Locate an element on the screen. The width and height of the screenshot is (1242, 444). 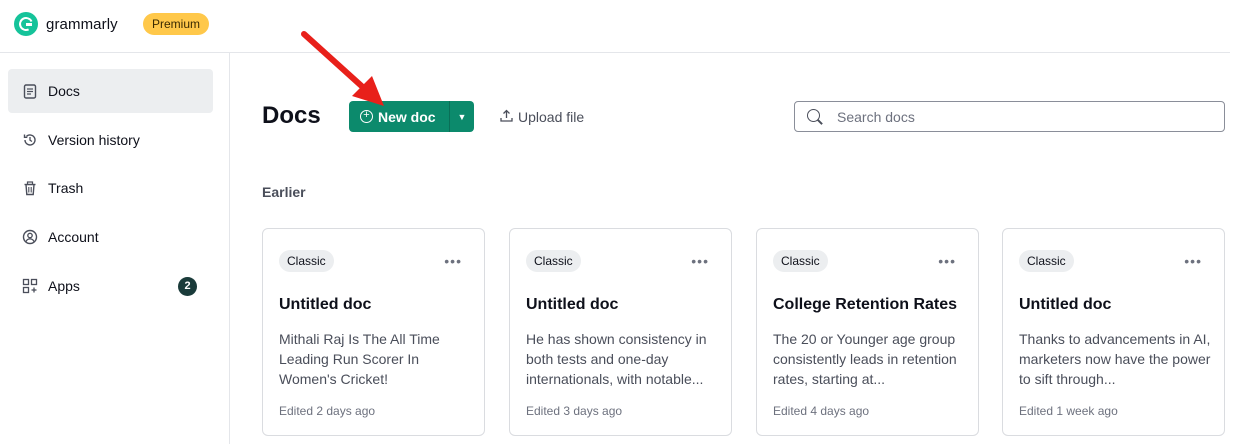
upload-file-button: Upload file is located at coordinates (542, 117).